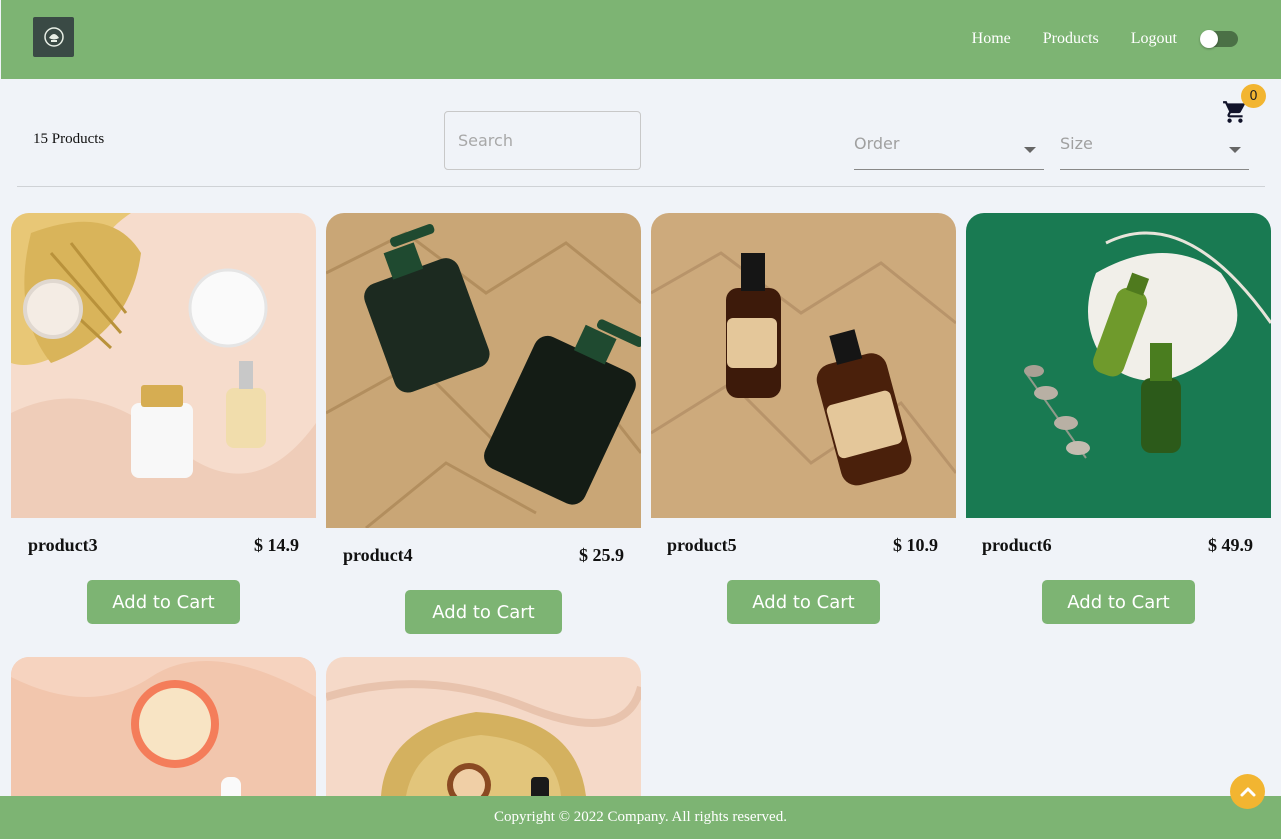  What do you see at coordinates (949, 150) in the screenshot?
I see `order-select: Order` at bounding box center [949, 150].